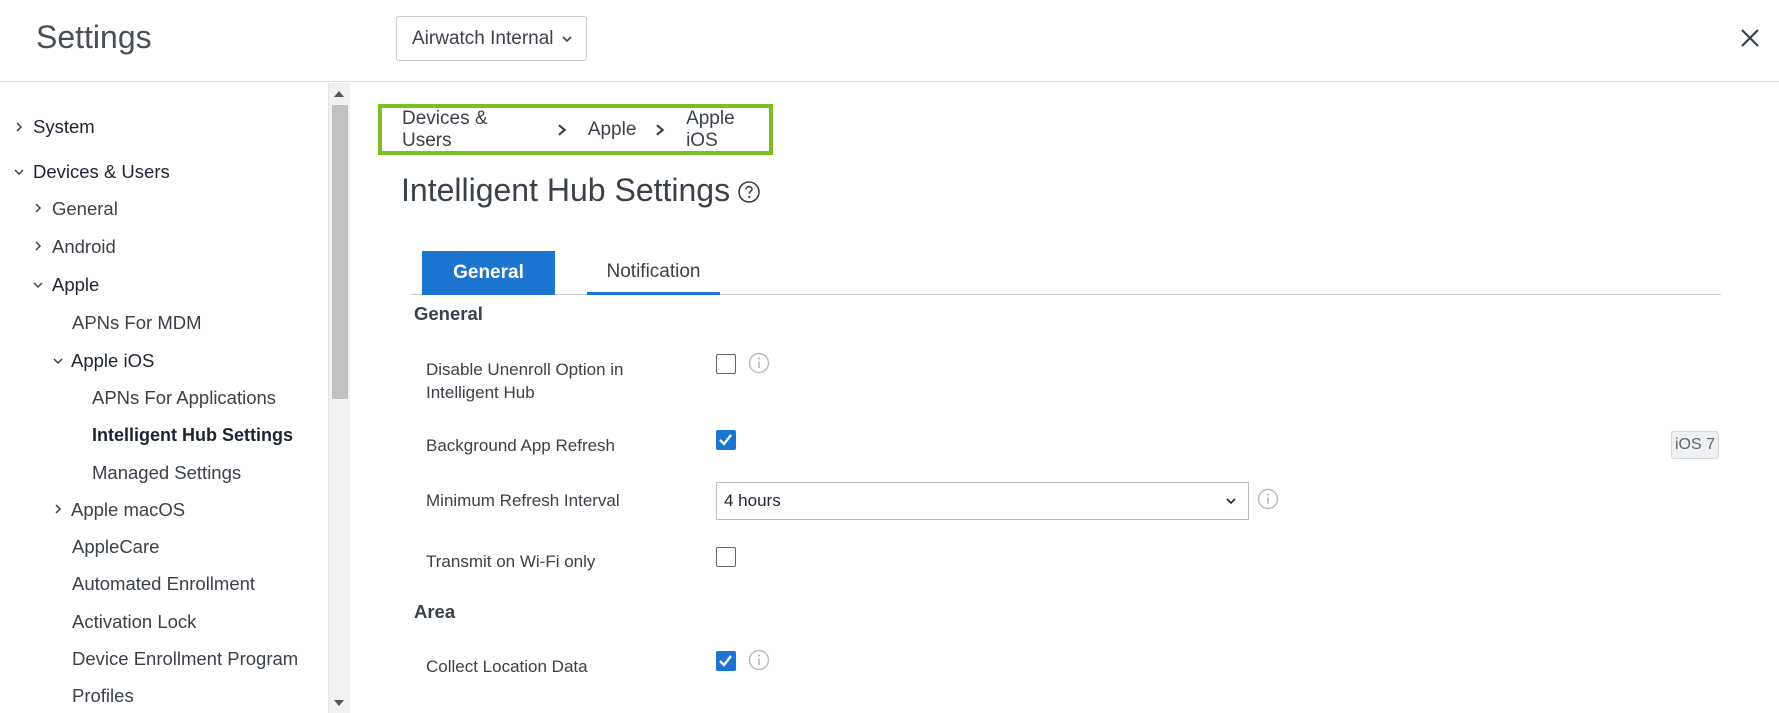 Image resolution: width=1779 pixels, height=713 pixels. What do you see at coordinates (448, 313) in the screenshot?
I see `section-general-heading: General` at bounding box center [448, 313].